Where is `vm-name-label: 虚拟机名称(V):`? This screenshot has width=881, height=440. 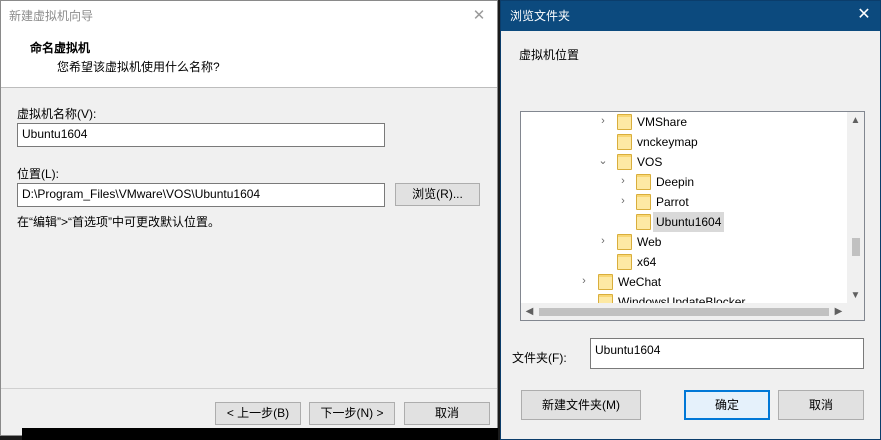
vm-name-label: 虚拟机名称(V): is located at coordinates (57, 114).